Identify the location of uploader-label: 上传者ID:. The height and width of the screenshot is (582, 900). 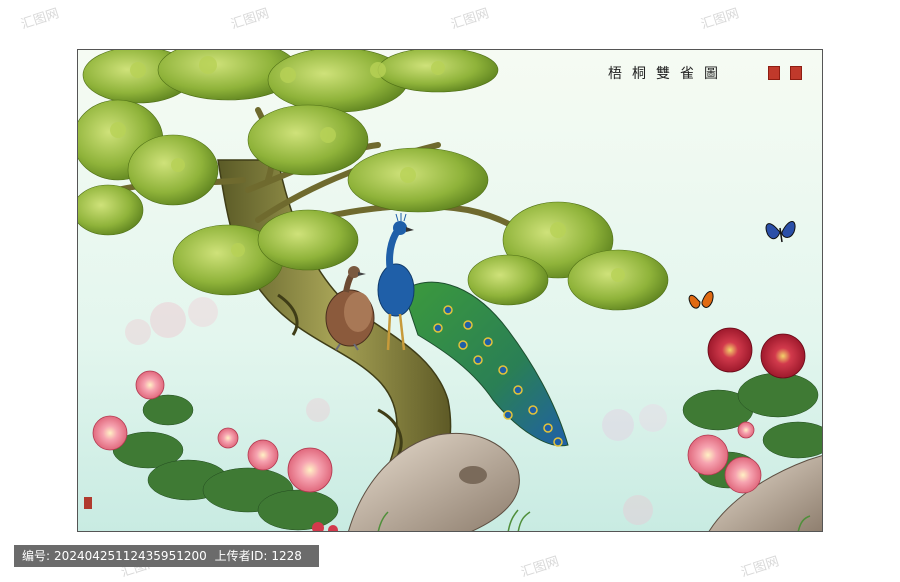
(241, 556).